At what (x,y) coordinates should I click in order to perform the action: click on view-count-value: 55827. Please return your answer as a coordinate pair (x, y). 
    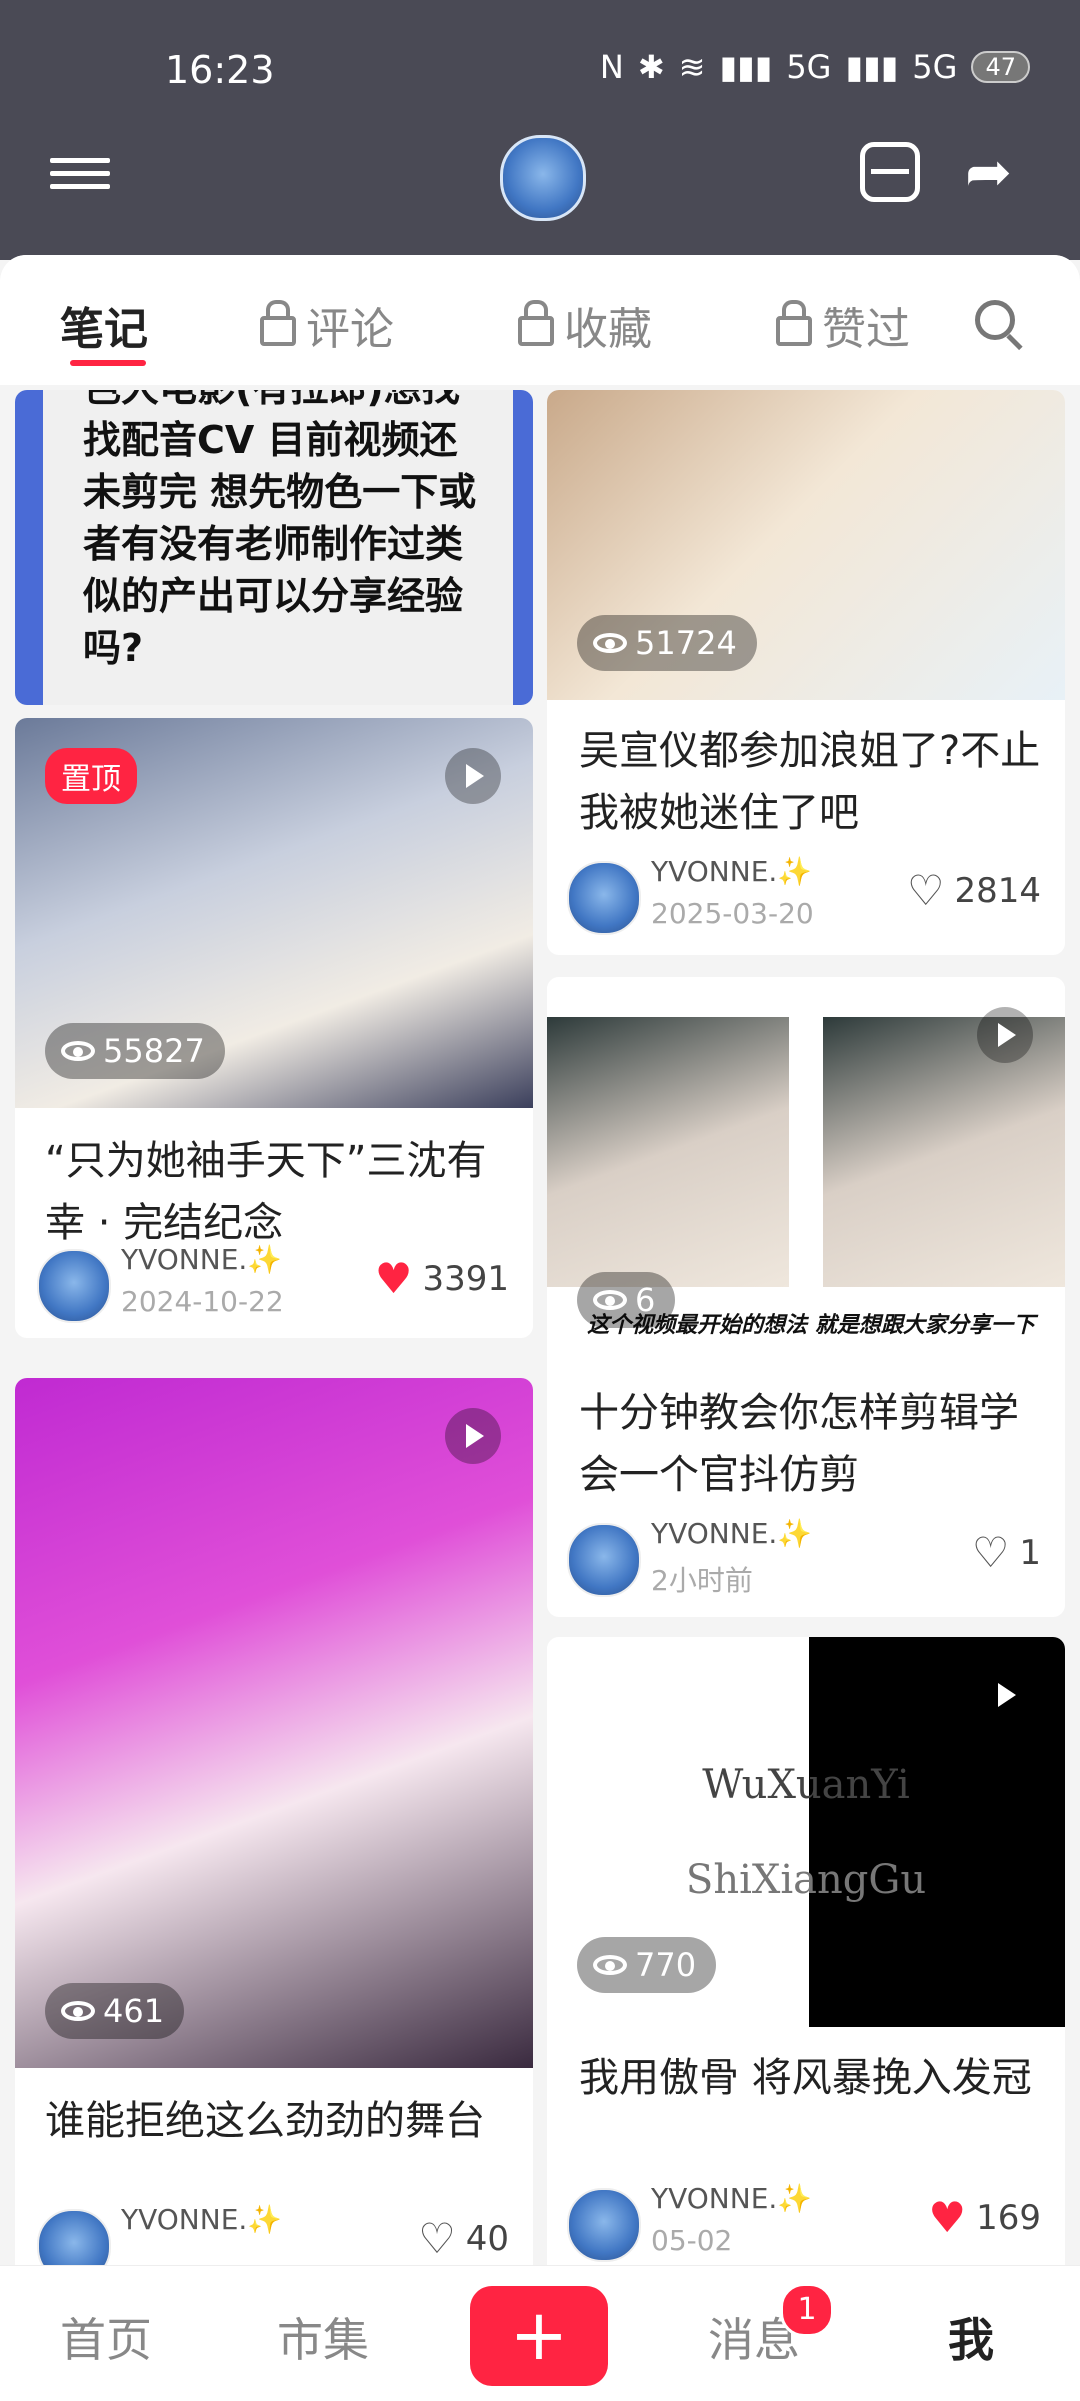
    Looking at the image, I should click on (154, 1051).